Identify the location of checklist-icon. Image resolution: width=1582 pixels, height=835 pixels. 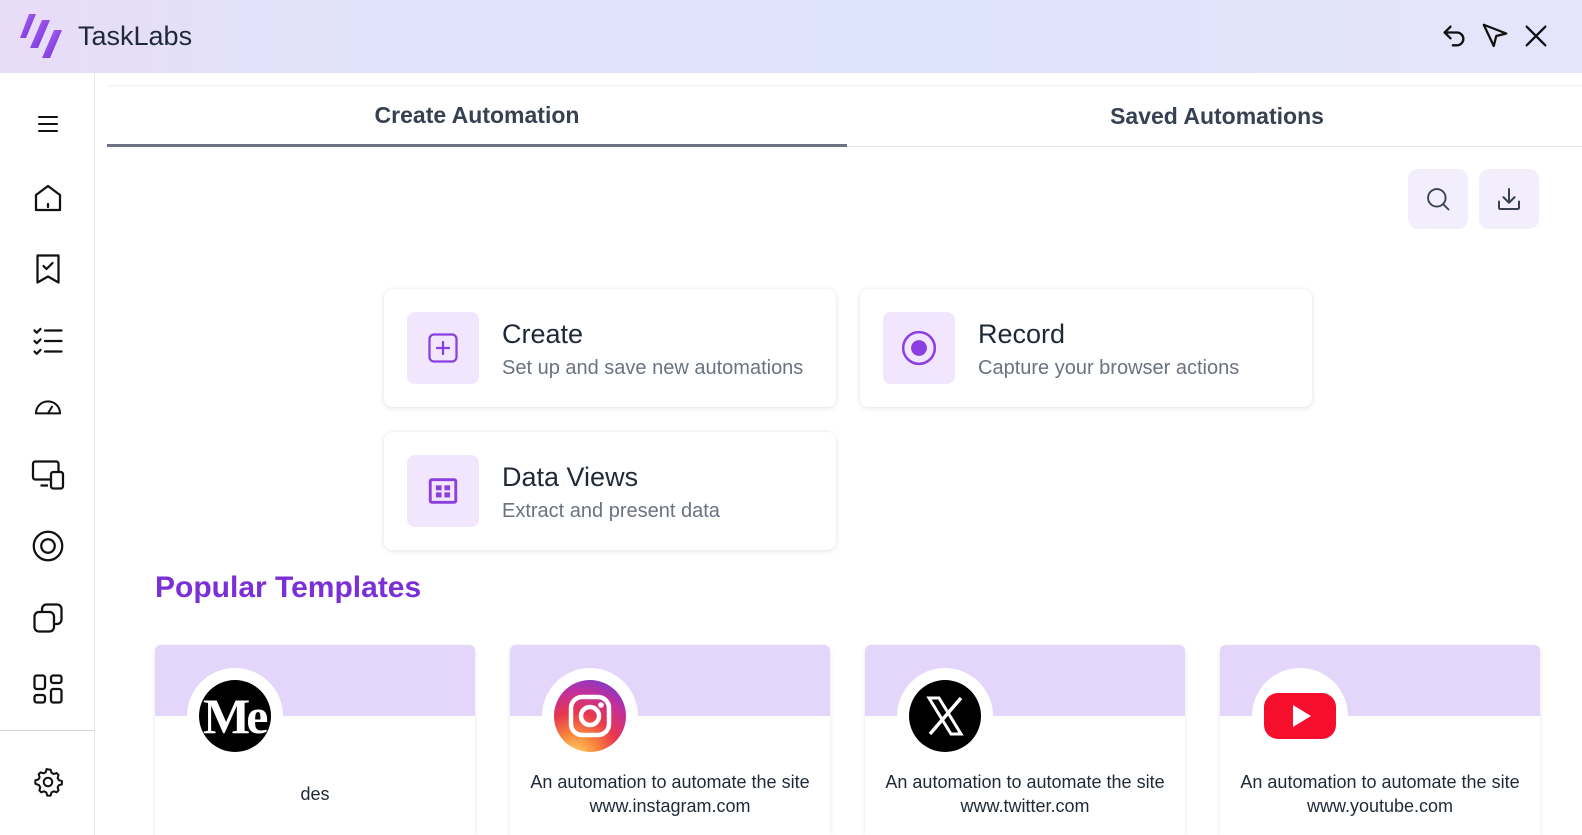
(48, 341).